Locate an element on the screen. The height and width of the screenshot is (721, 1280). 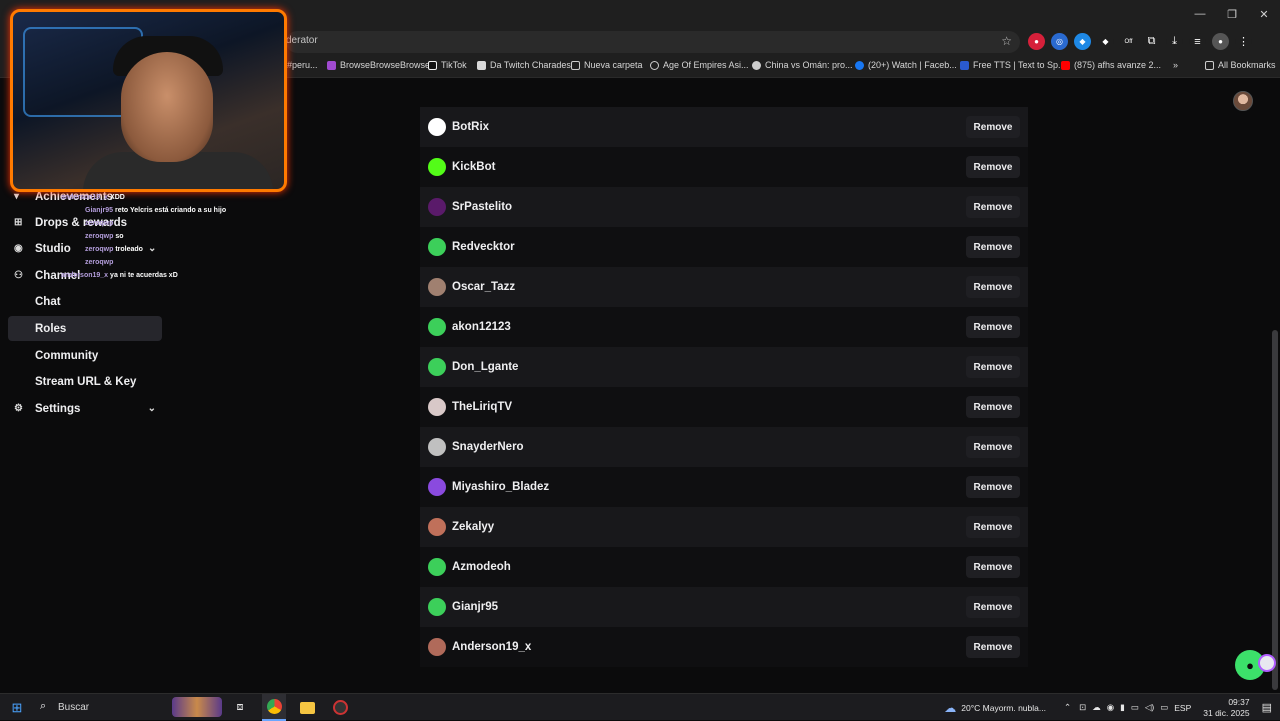
extension-off-icon: Off is located at coordinates (1128, 41).